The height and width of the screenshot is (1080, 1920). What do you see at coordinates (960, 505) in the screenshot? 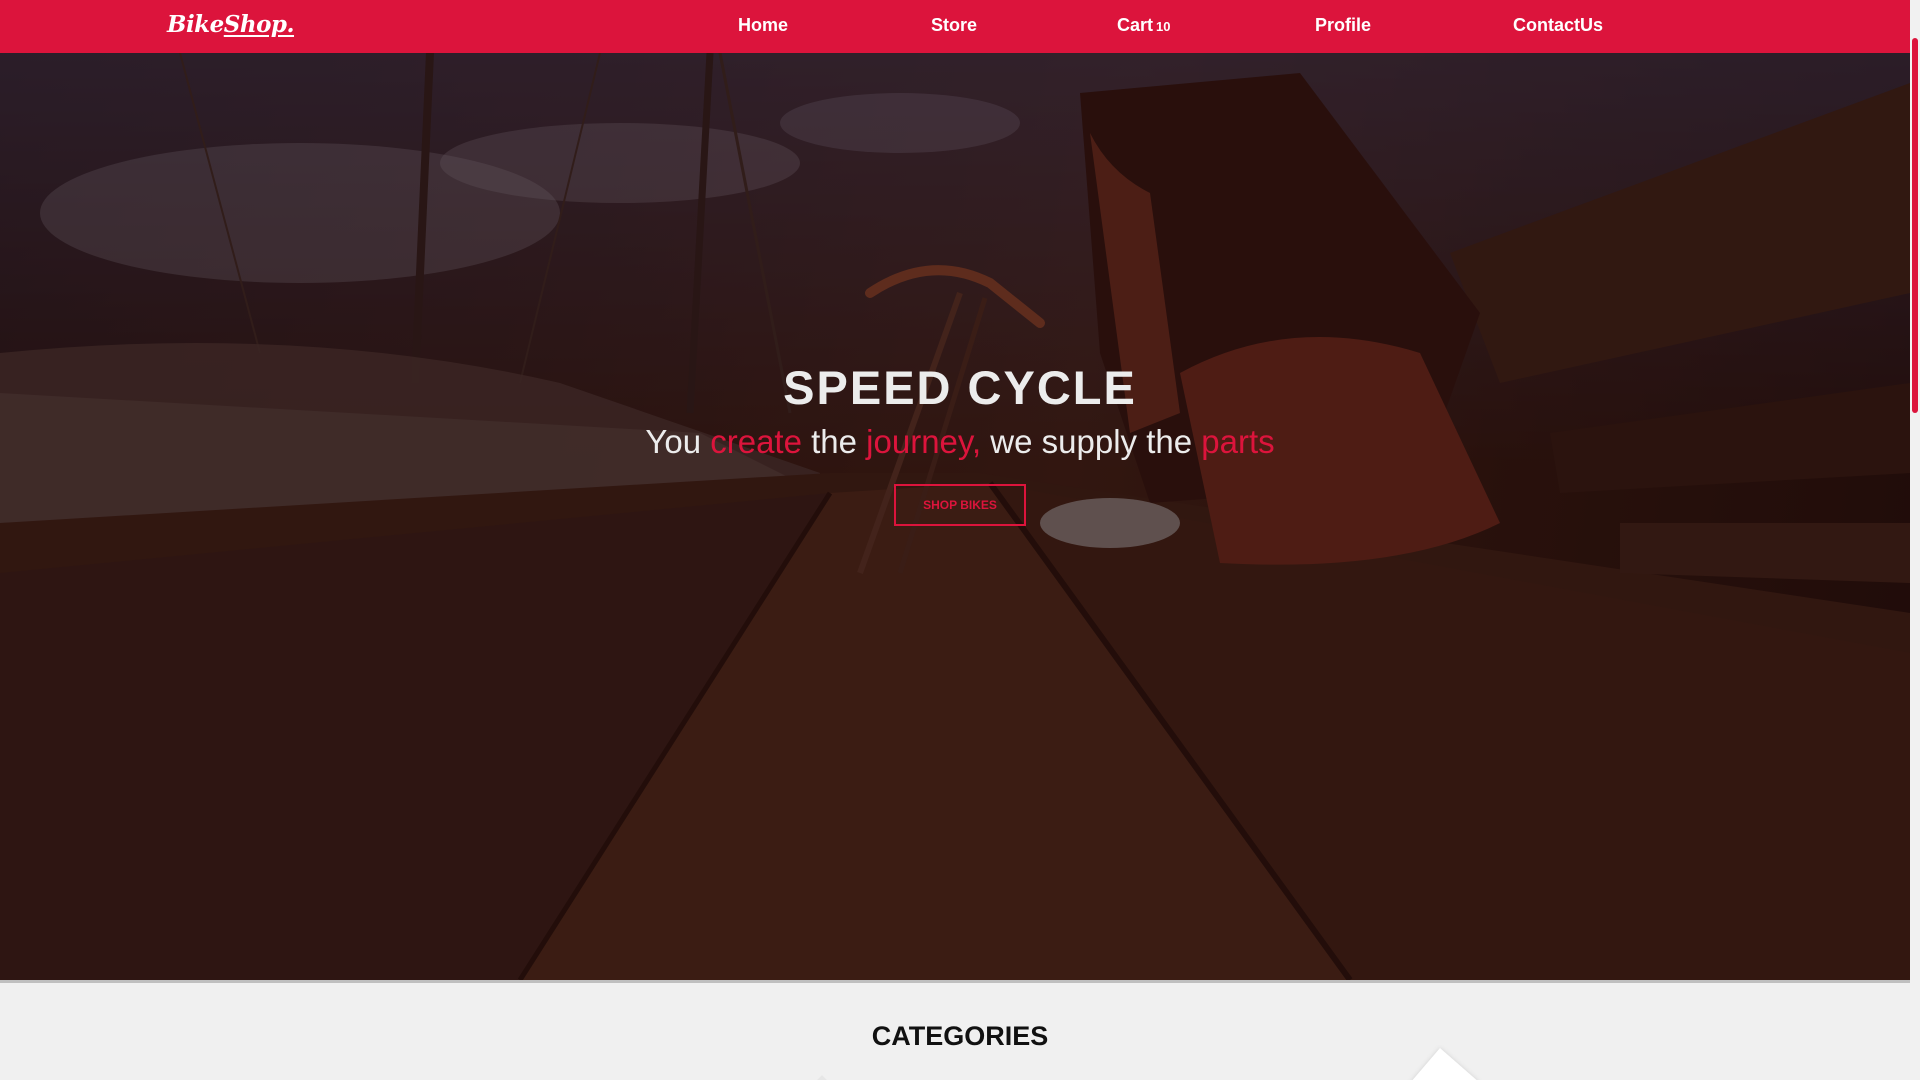
I see `shop-bikes-button: SHOP BIKES` at bounding box center [960, 505].